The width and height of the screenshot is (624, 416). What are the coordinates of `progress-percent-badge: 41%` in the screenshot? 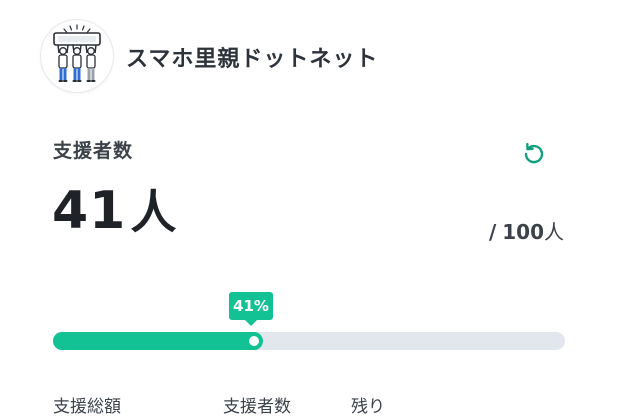 It's located at (251, 306).